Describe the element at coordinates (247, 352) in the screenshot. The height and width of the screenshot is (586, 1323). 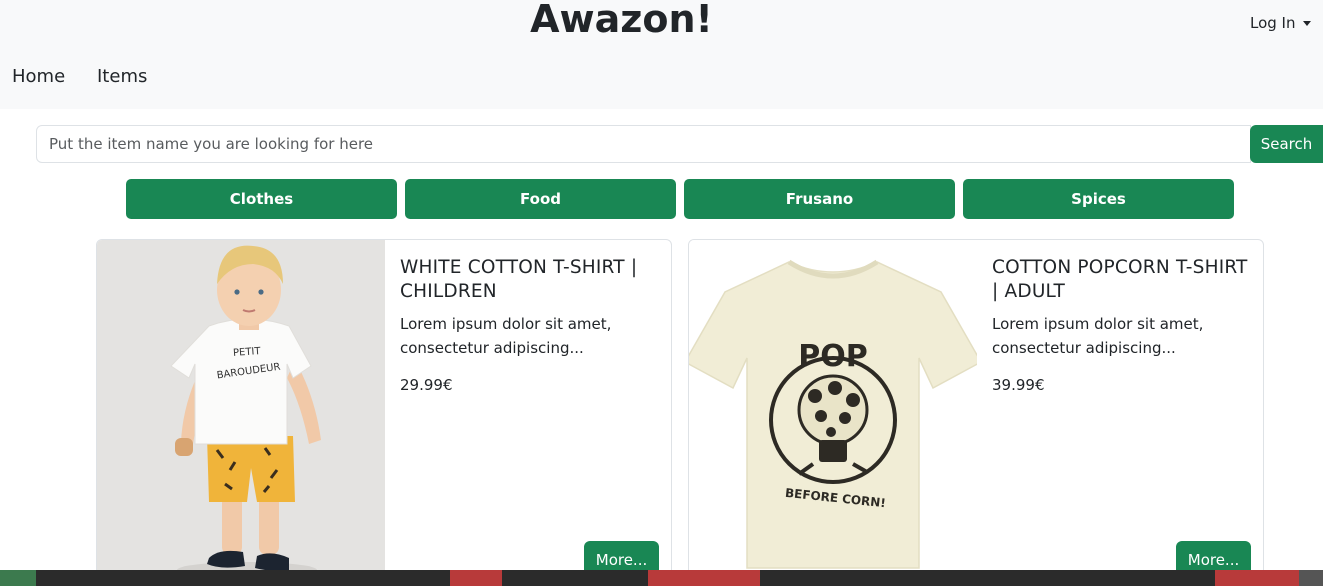
I see `svg-text: PETIT` at that location.